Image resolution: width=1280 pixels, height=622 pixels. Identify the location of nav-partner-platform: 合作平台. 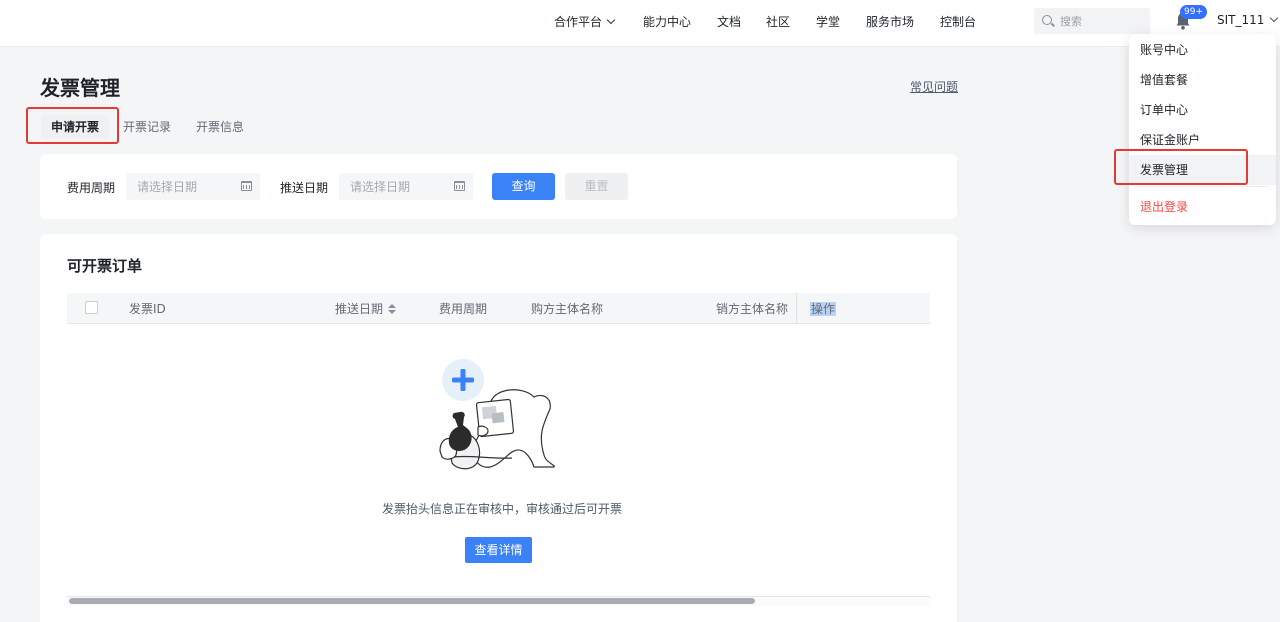
(585, 21).